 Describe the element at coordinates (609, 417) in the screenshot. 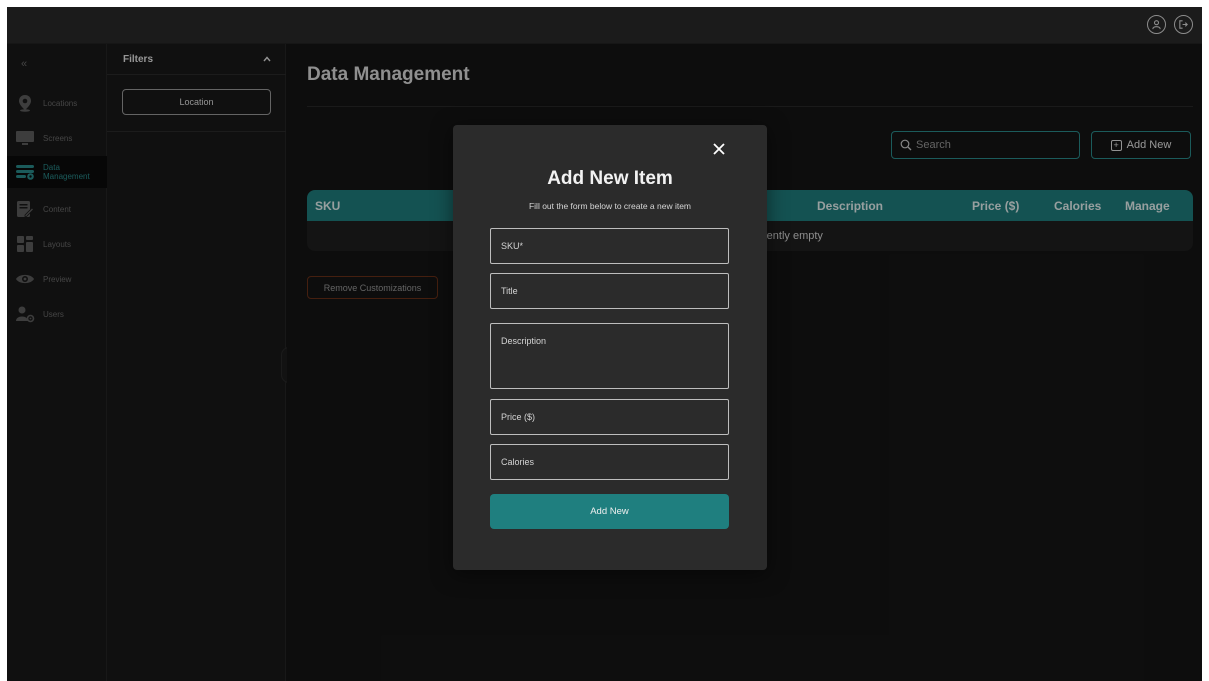

I see `price-field` at that location.